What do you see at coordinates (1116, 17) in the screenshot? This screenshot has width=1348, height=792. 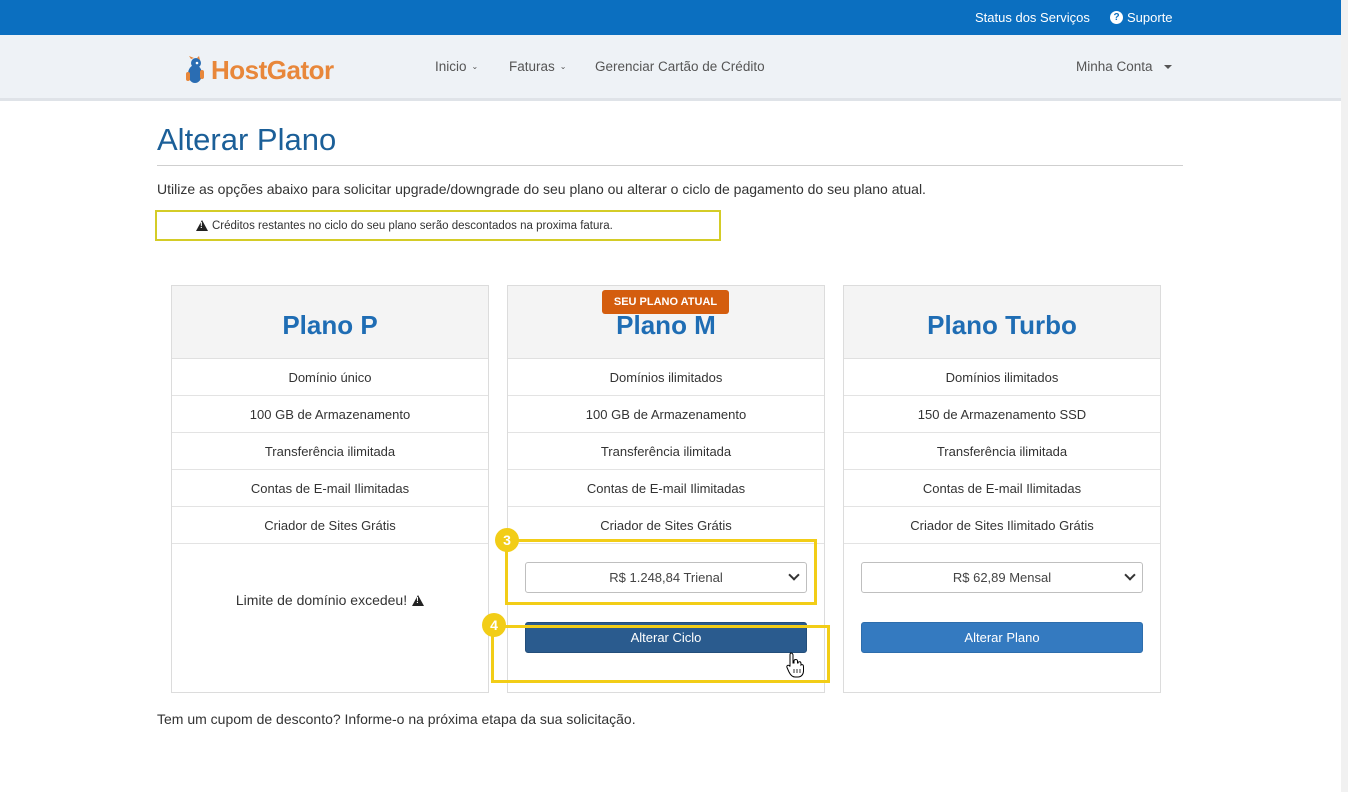 I see `question-circle-icon: ?` at bounding box center [1116, 17].